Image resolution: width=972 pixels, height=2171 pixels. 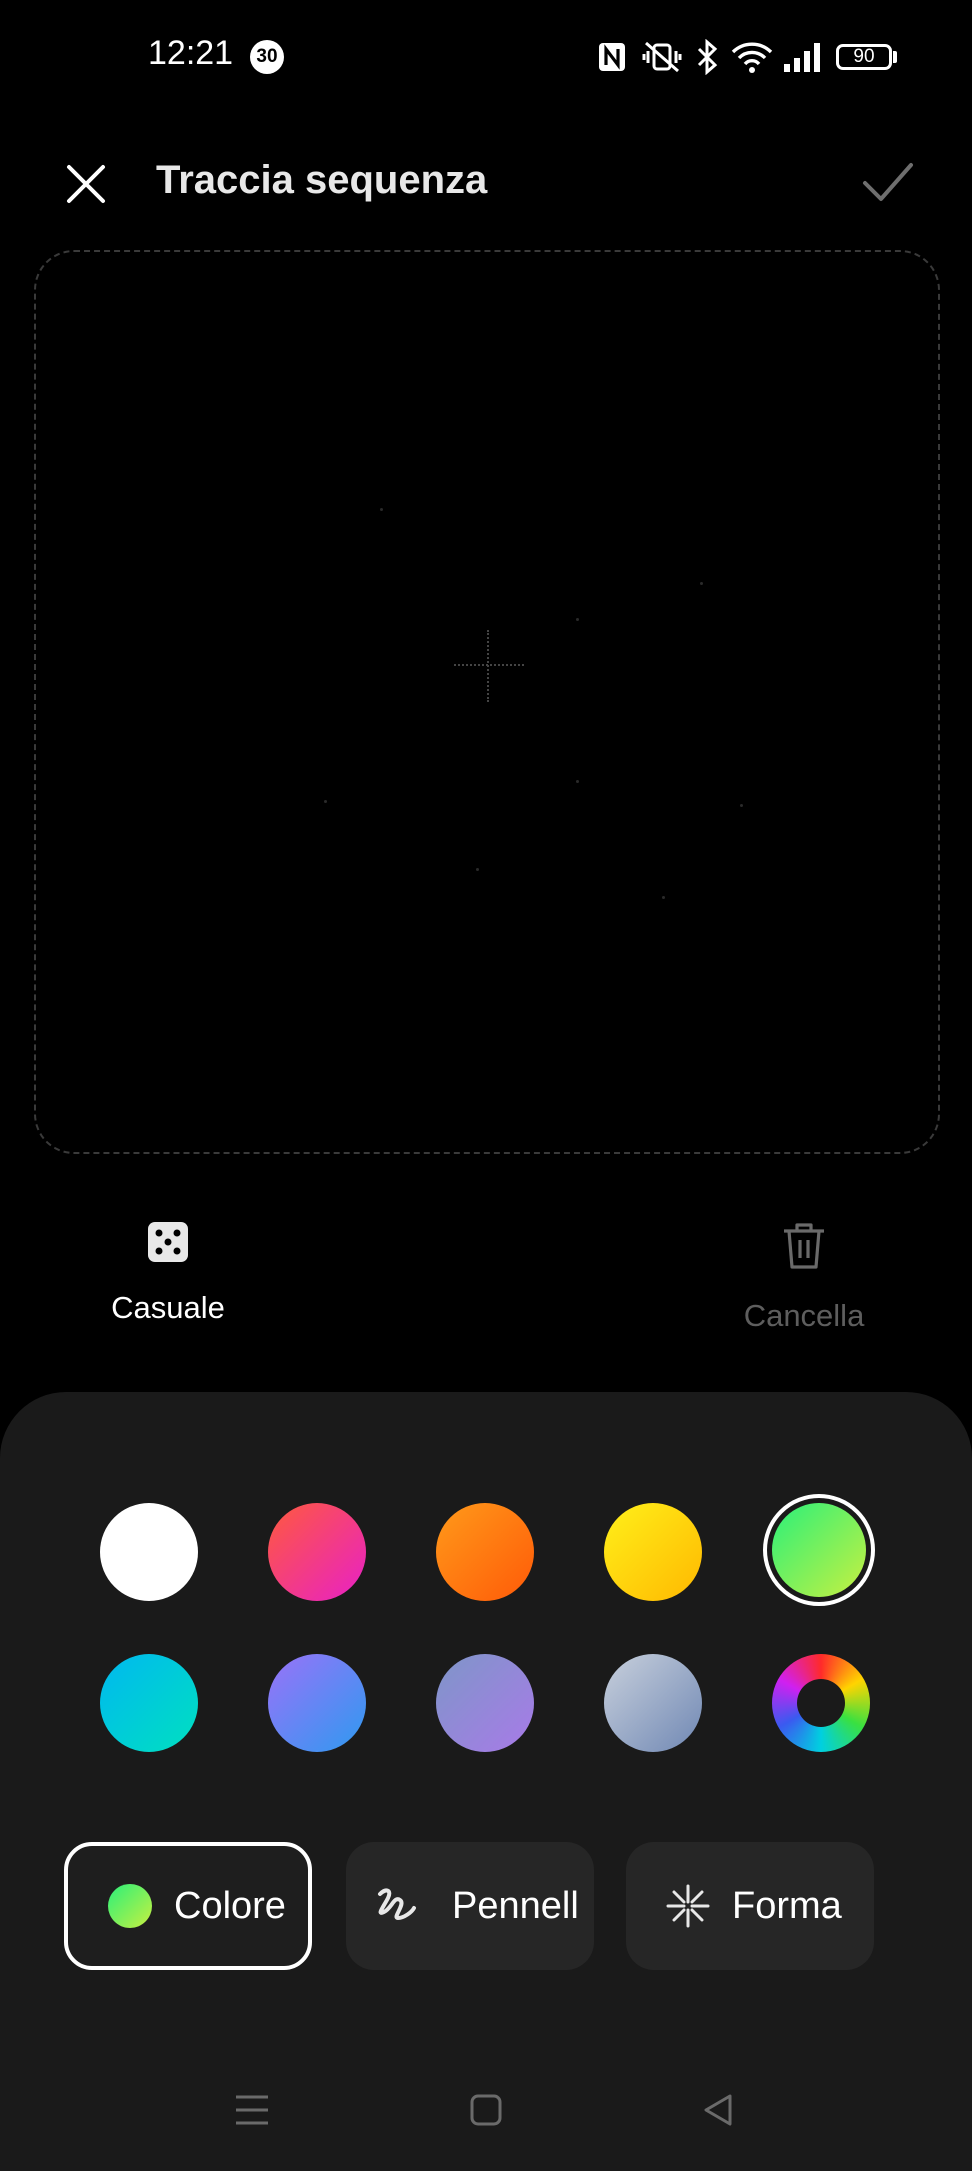 I want to click on trash-icon, so click(x=804, y=1246).